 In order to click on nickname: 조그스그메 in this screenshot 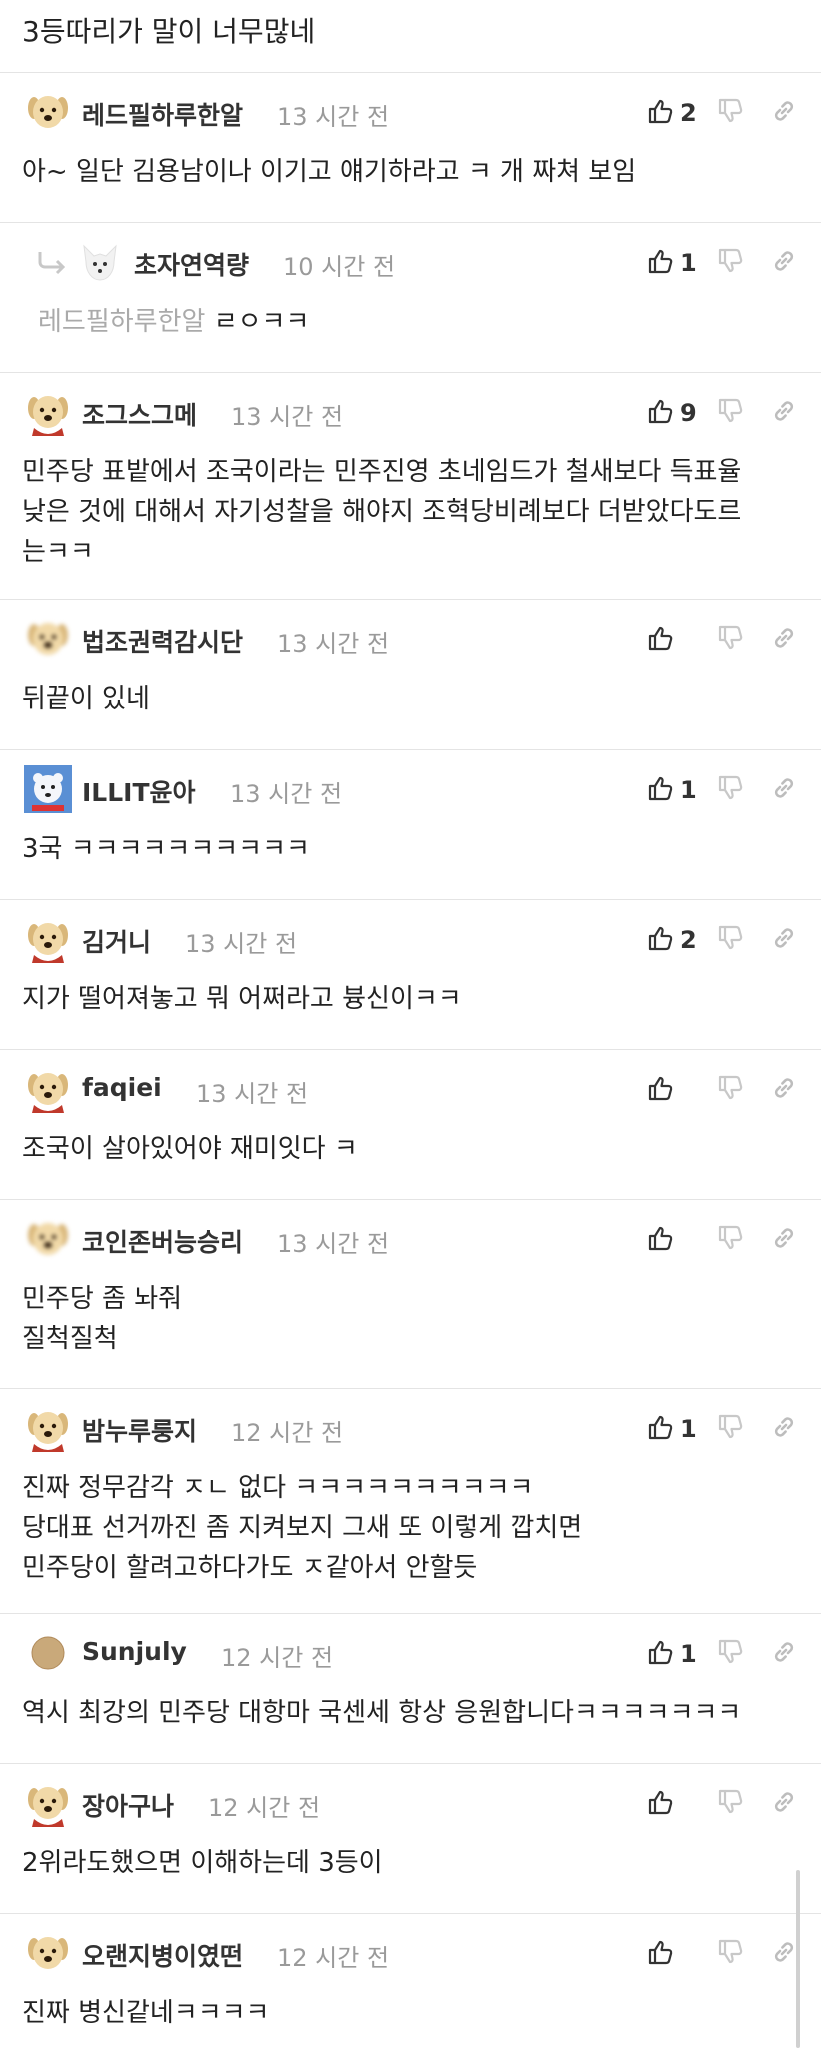, I will do `click(139, 414)`.